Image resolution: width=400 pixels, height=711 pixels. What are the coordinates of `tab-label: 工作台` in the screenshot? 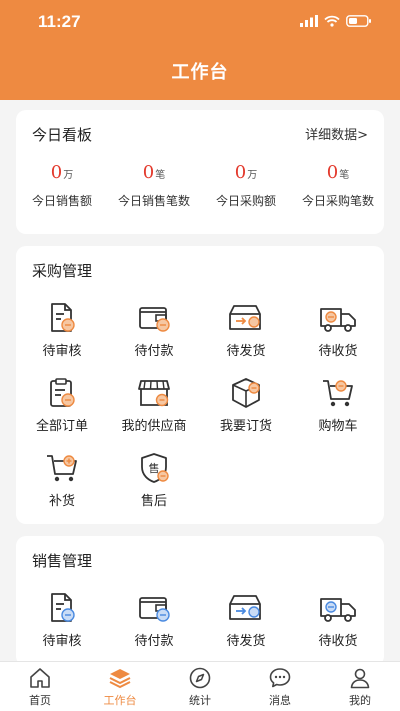 It's located at (120, 700).